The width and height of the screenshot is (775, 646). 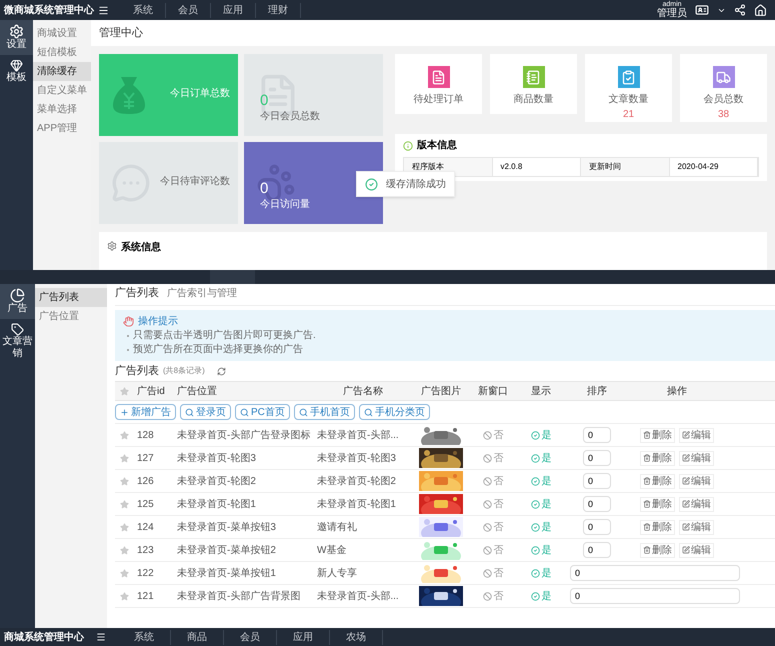 What do you see at coordinates (416, 185) in the screenshot?
I see `toast-text: 缓存清除成功` at bounding box center [416, 185].